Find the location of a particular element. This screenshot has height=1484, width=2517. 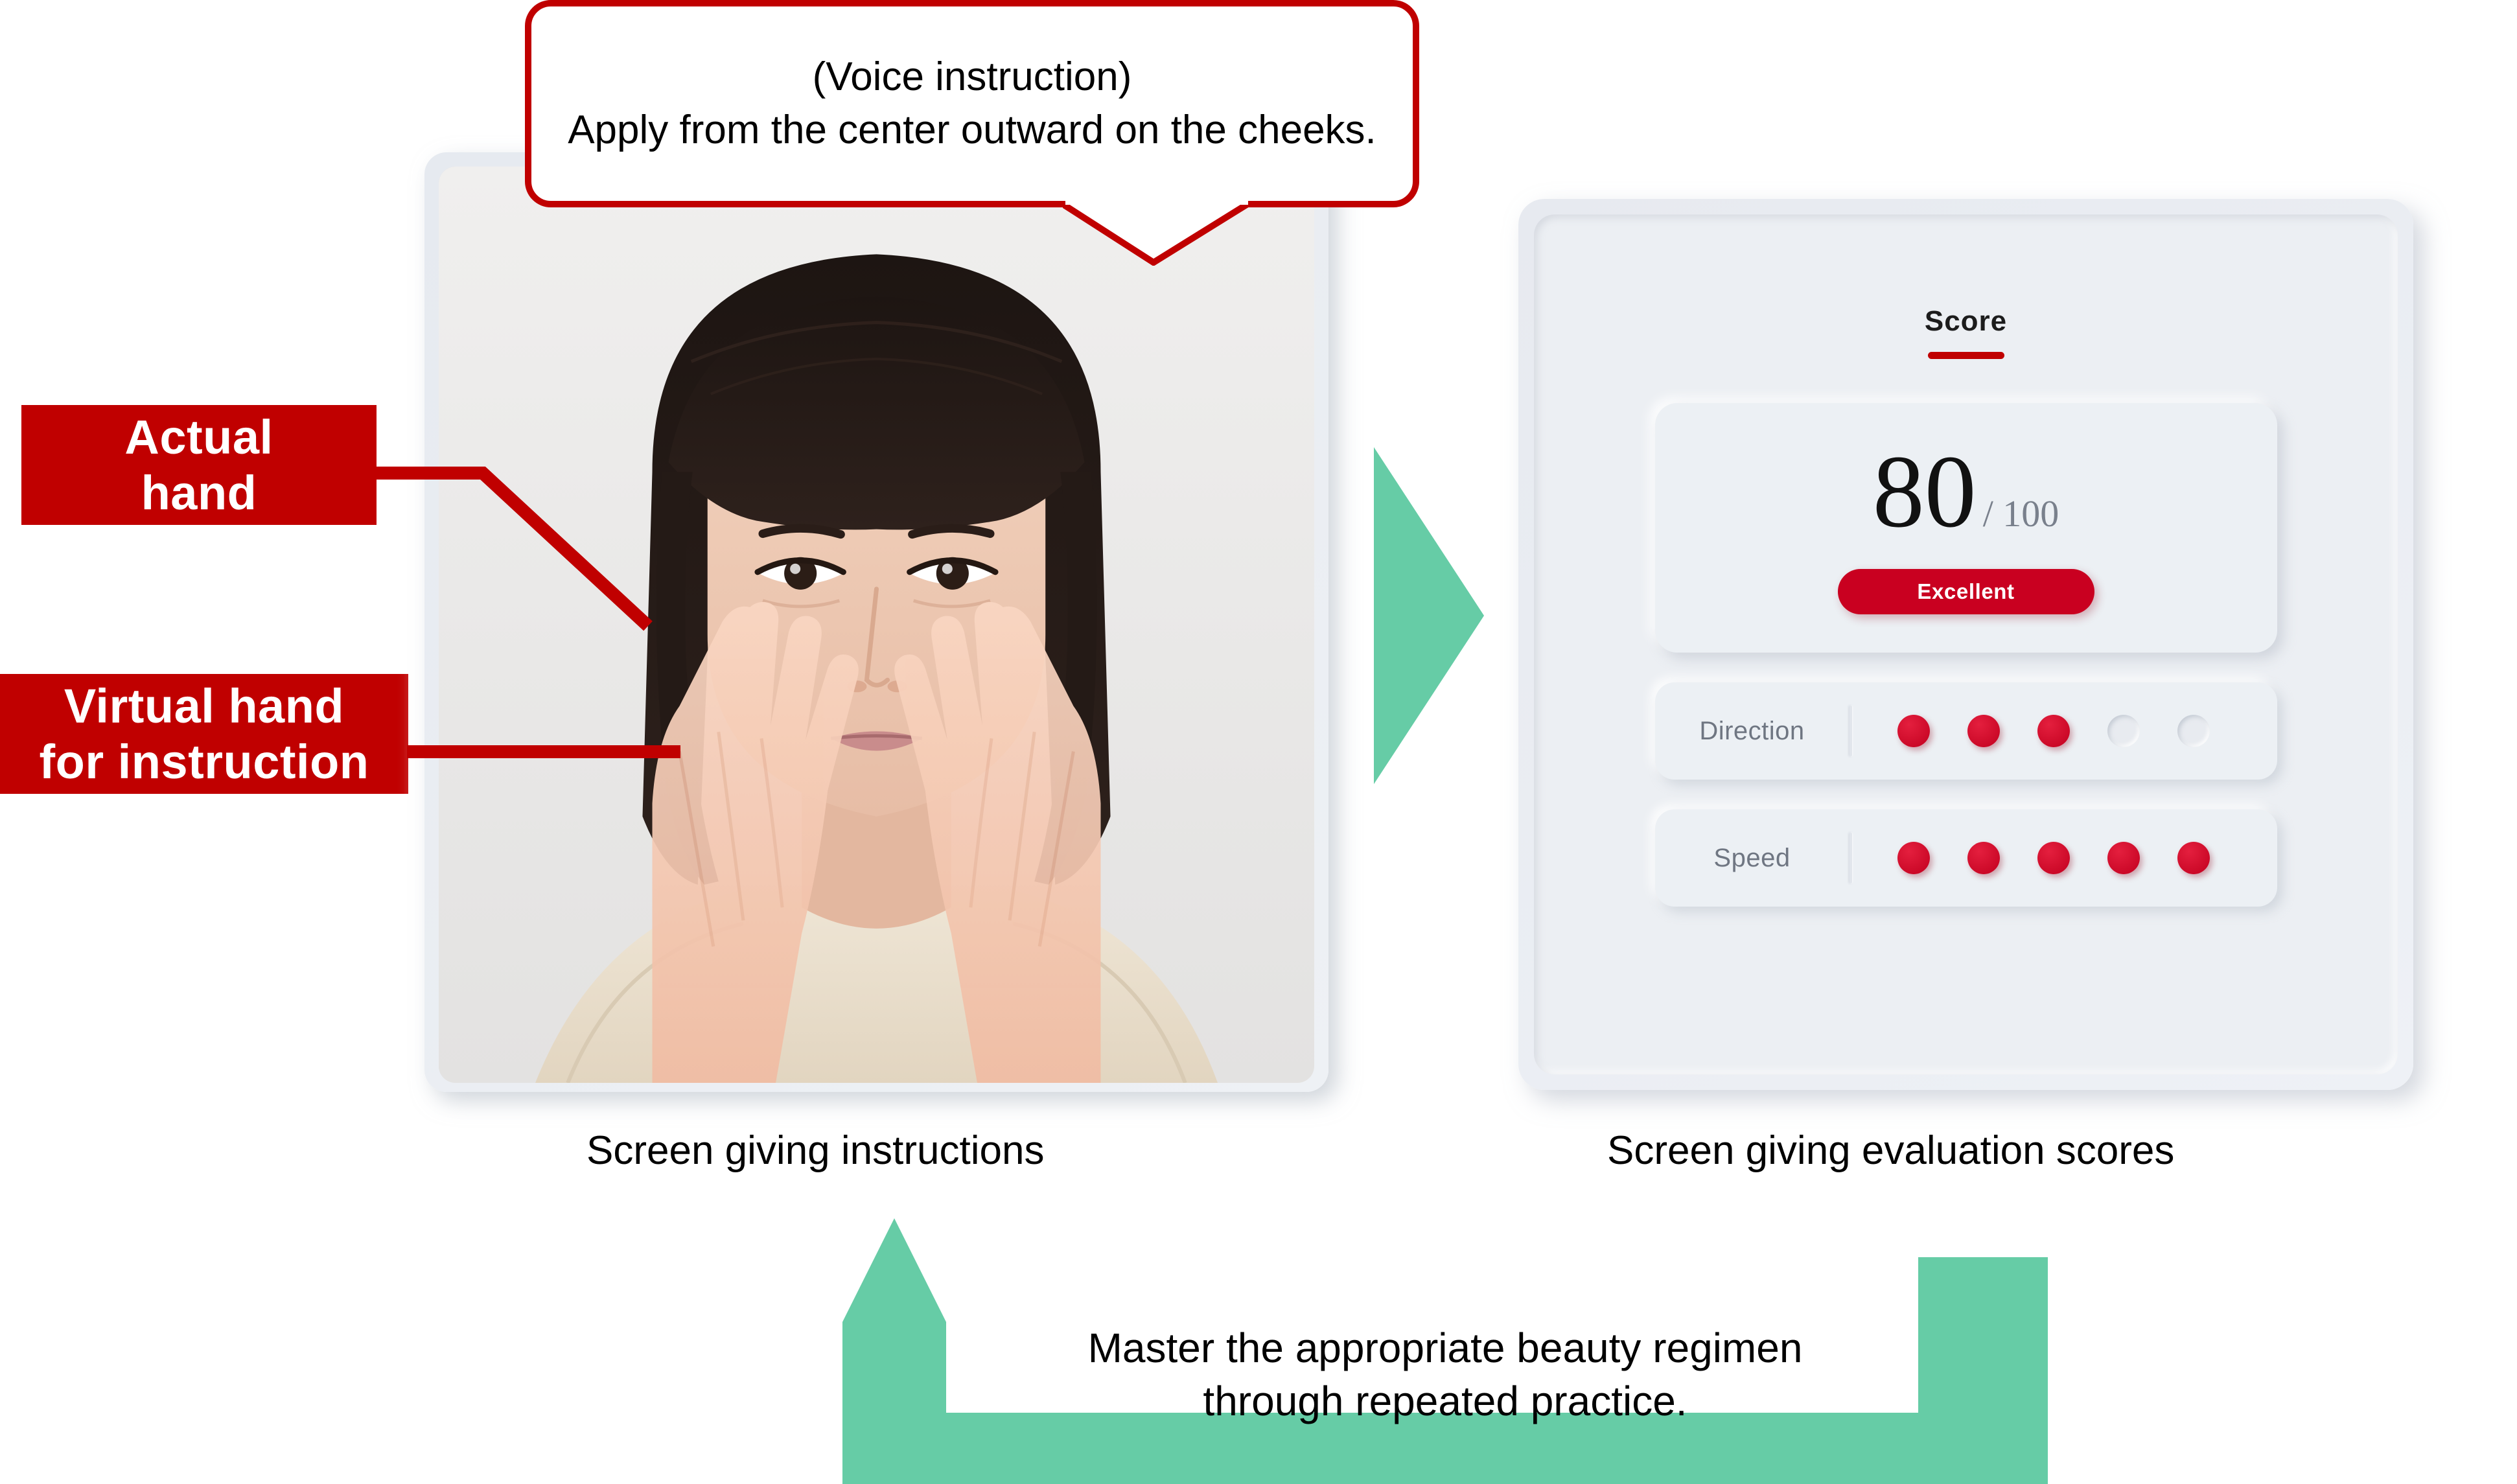

score-card: 80 / 100 Excellent is located at coordinates (1965, 528).